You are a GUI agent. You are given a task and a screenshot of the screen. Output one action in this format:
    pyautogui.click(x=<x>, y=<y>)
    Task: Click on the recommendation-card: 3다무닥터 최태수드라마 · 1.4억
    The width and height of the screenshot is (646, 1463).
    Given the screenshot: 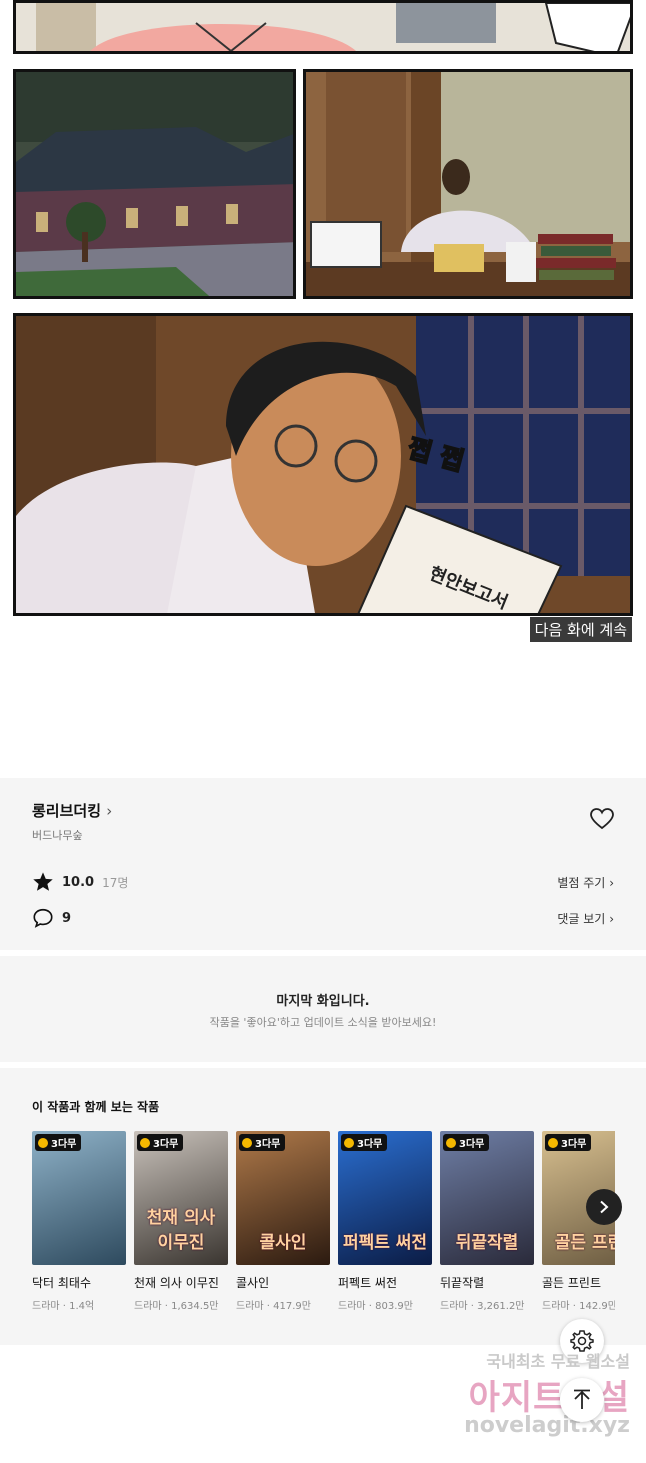 What is the action you would take?
    pyautogui.click(x=79, y=1221)
    